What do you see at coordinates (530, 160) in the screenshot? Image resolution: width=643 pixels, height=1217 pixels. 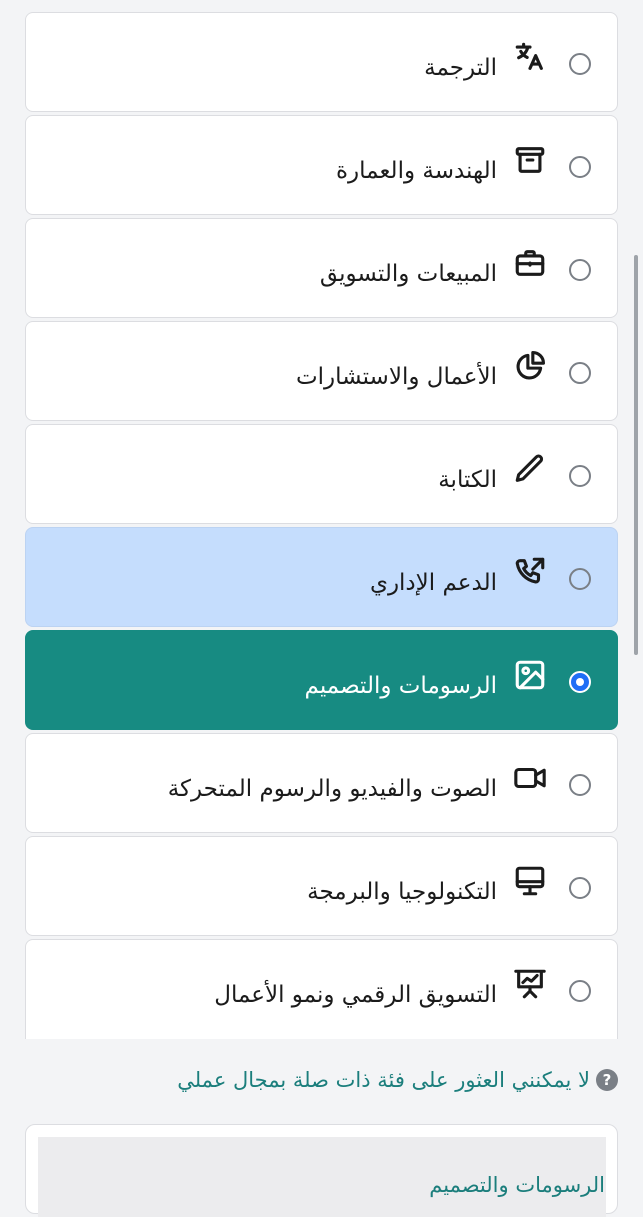 I see `archive-box-icon` at bounding box center [530, 160].